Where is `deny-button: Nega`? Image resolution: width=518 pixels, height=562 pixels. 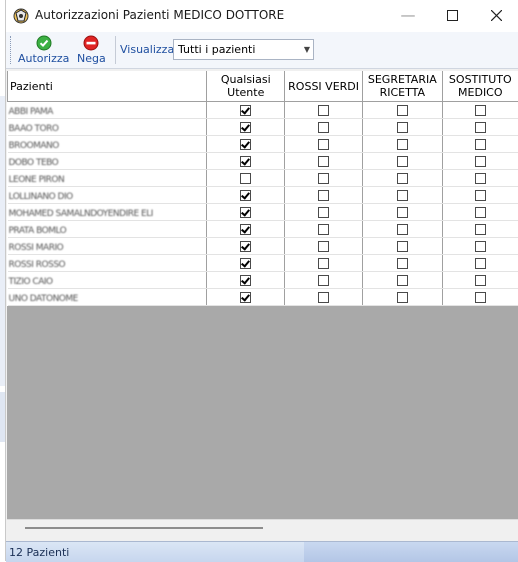 deny-button: Nega is located at coordinates (91, 50).